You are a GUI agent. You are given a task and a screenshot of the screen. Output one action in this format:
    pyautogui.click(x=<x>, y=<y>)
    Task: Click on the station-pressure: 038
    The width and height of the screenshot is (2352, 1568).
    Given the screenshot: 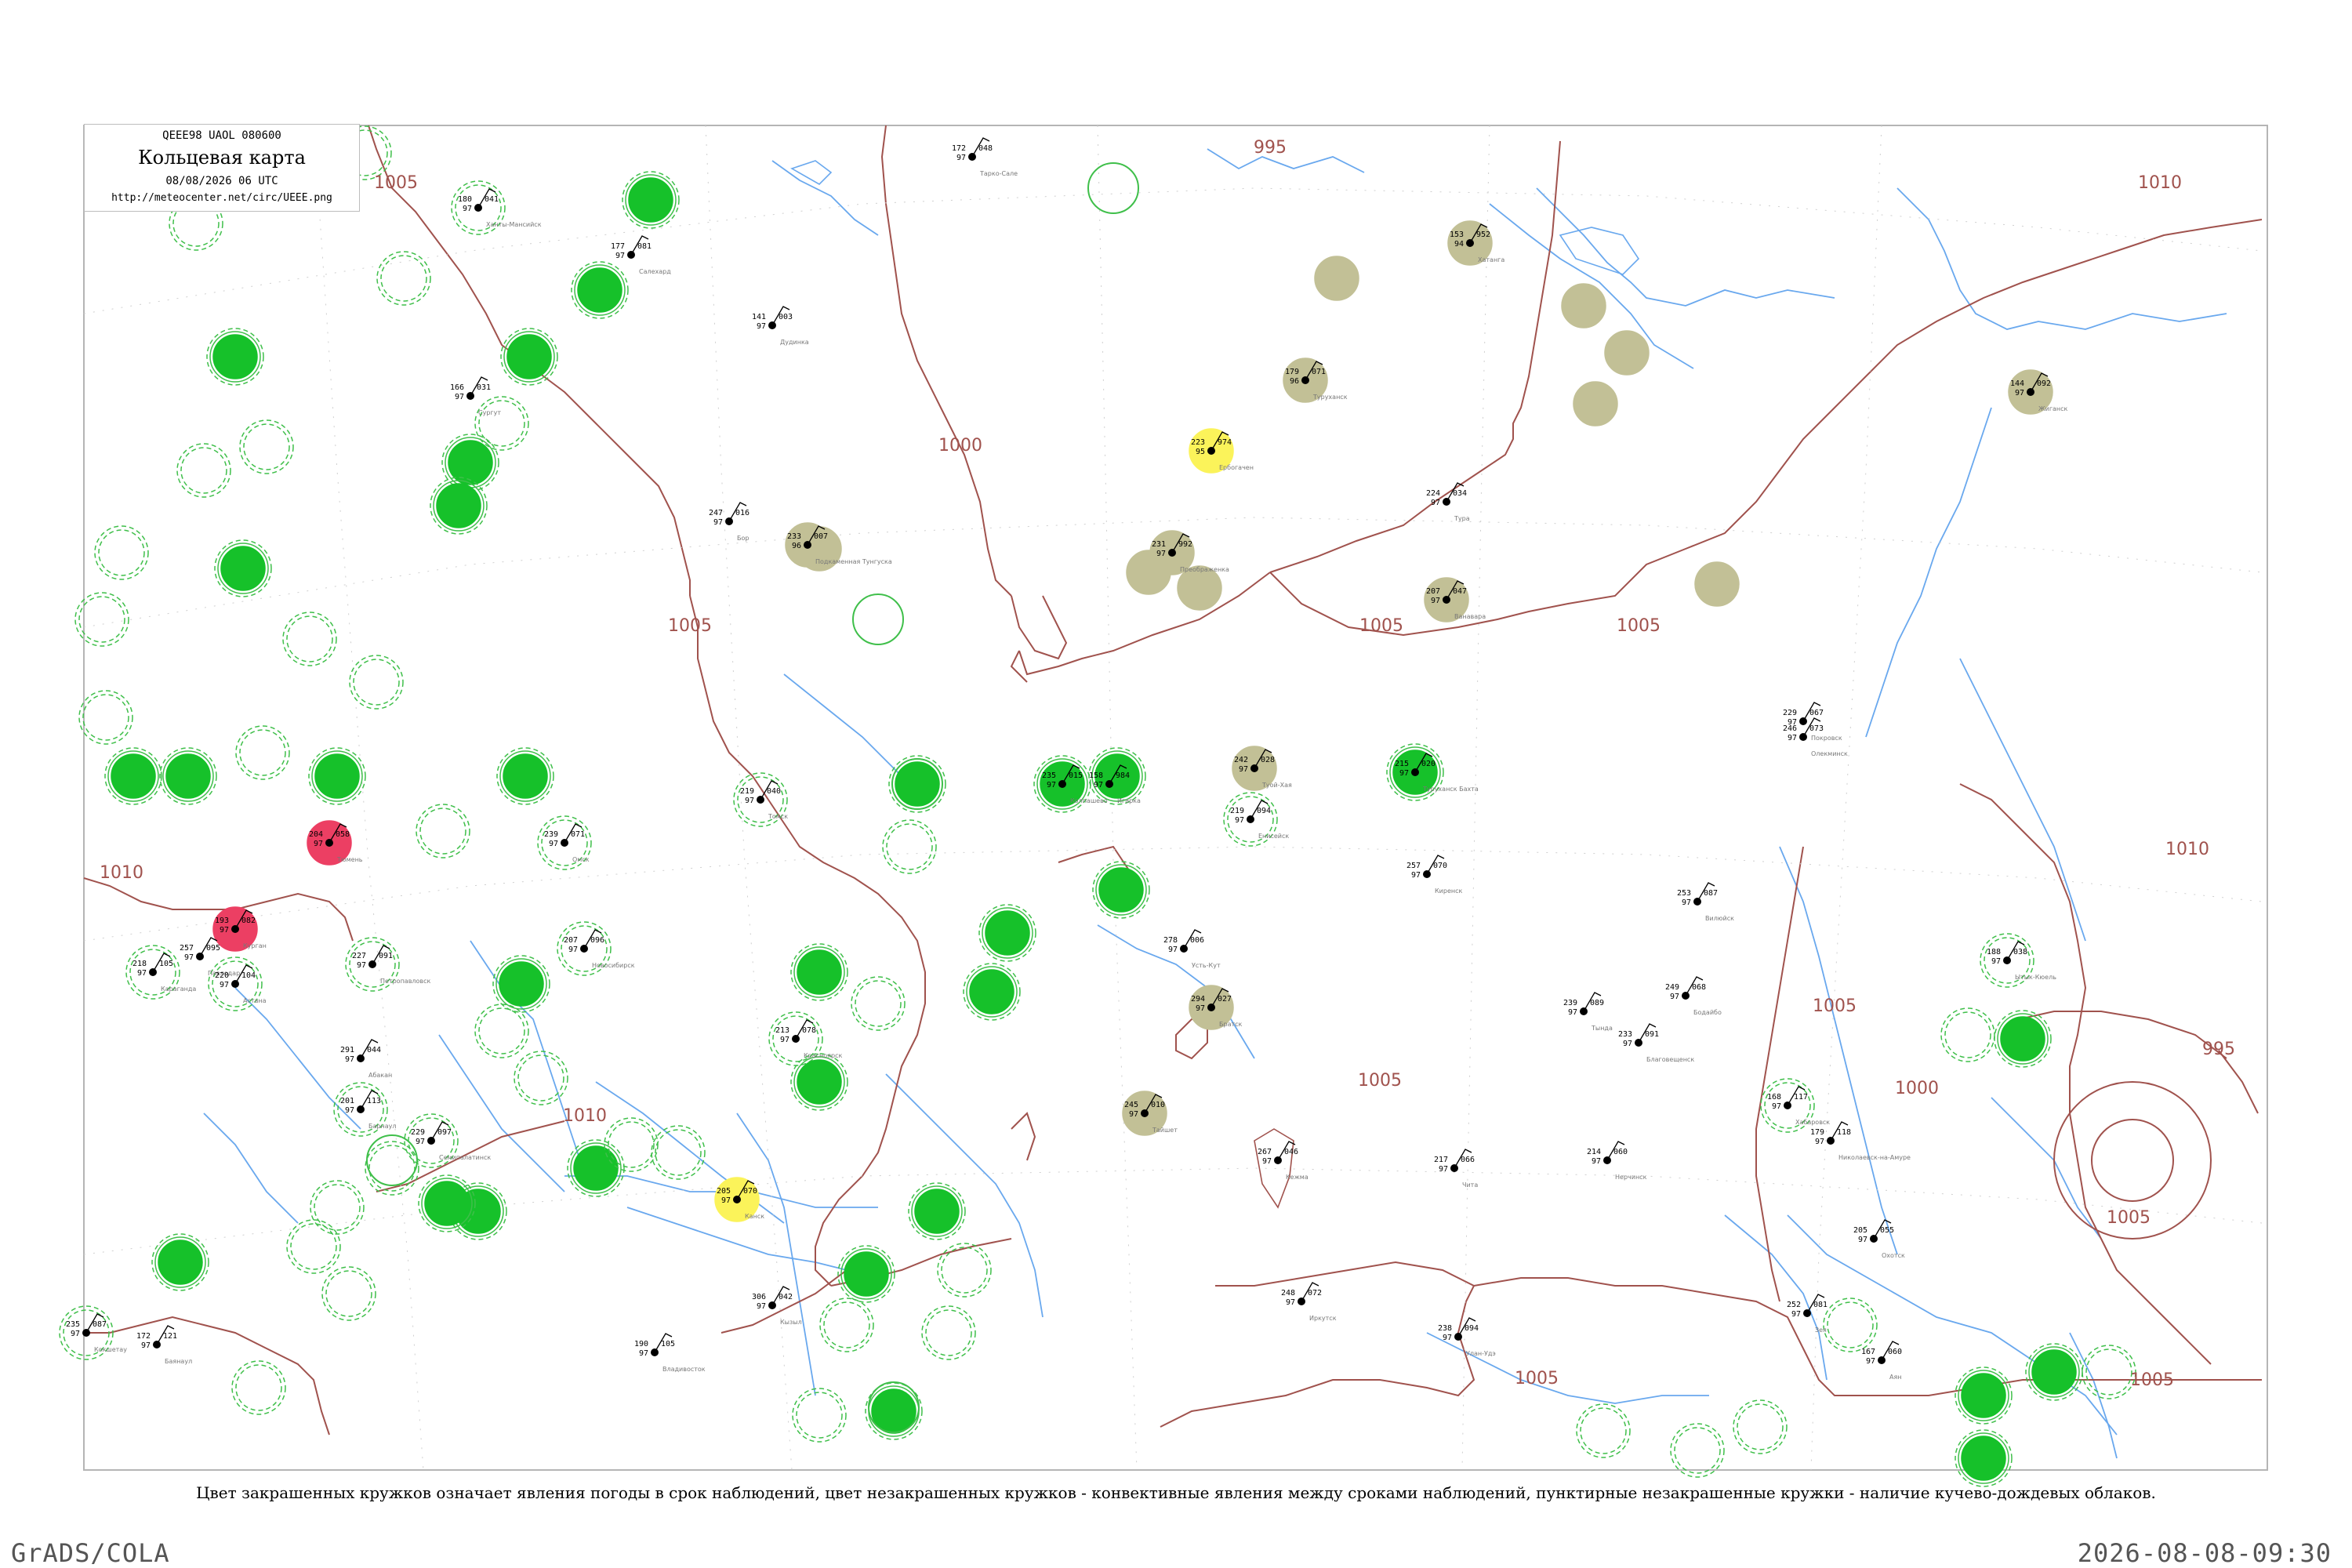 What is the action you would take?
    pyautogui.click(x=2020, y=952)
    